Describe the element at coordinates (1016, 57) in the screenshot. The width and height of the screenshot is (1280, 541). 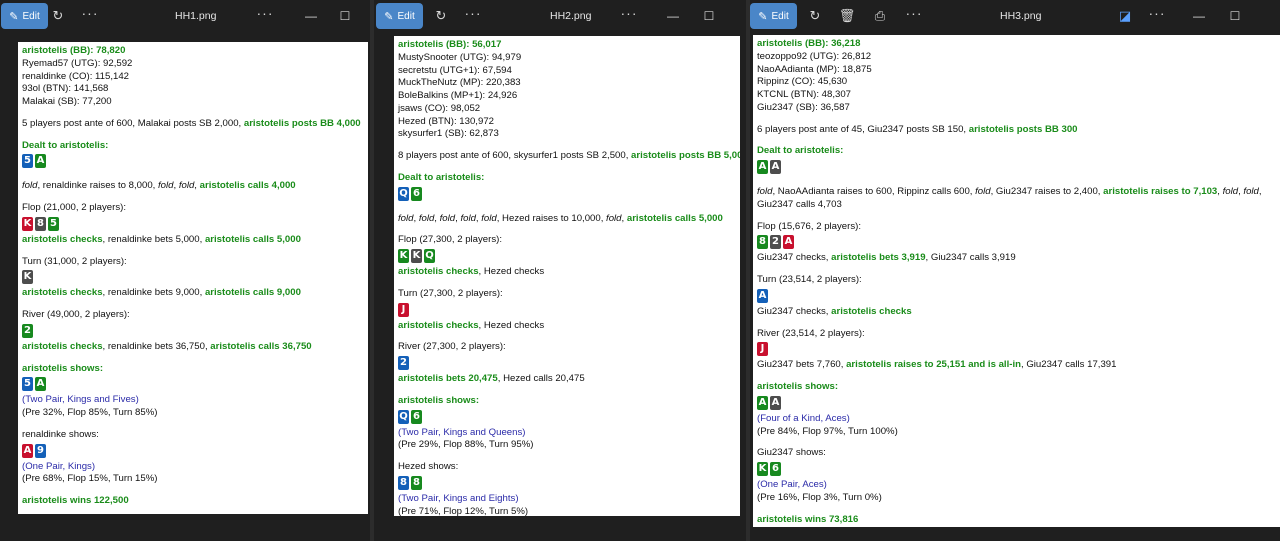
I see `history-line: teozoppo92 (UTG): 26,812` at that location.